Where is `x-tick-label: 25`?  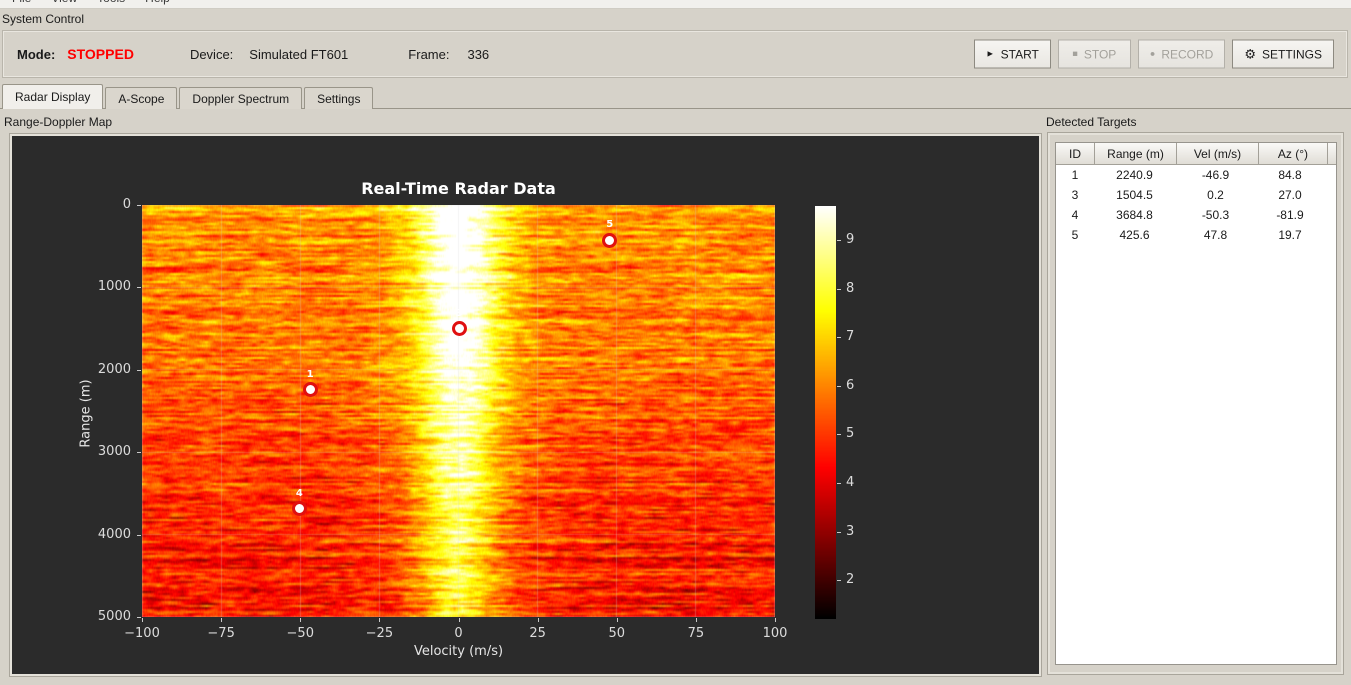 x-tick-label: 25 is located at coordinates (537, 633).